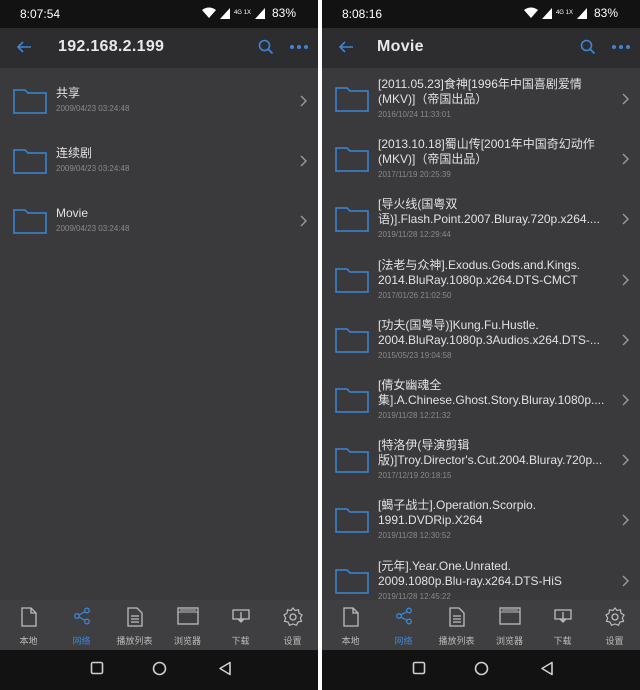 This screenshot has width=640, height=690. What do you see at coordinates (187, 641) in the screenshot?
I see `tab-label: 浏览器` at bounding box center [187, 641].